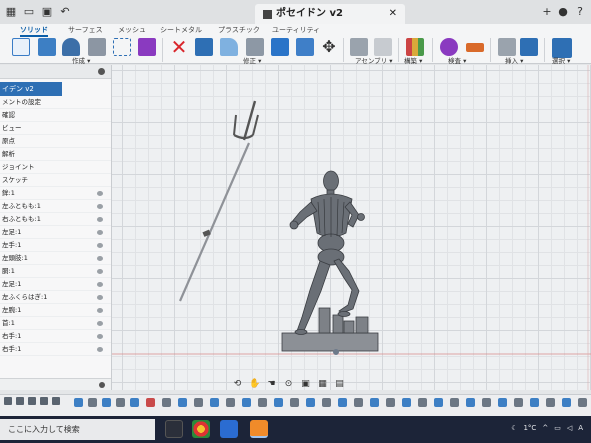  I want to click on offset-plane-icon, so click(415, 47).